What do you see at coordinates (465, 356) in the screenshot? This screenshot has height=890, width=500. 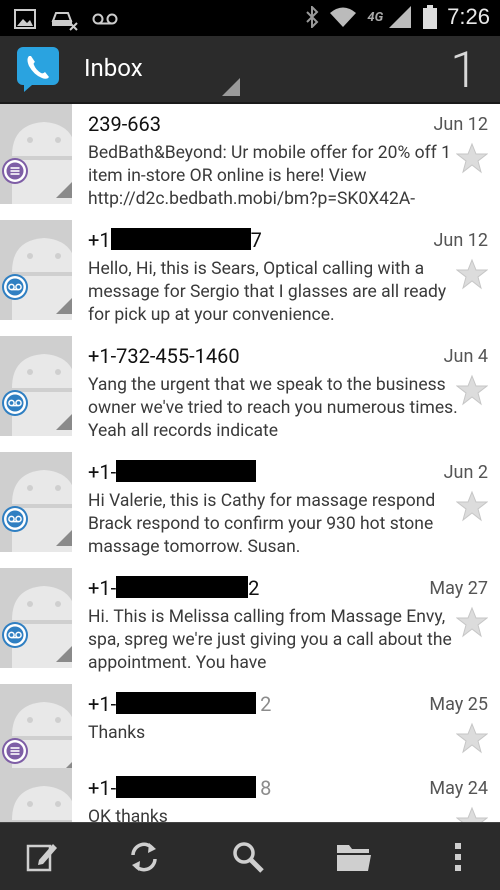 I see `message-date: Jun 4` at bounding box center [465, 356].